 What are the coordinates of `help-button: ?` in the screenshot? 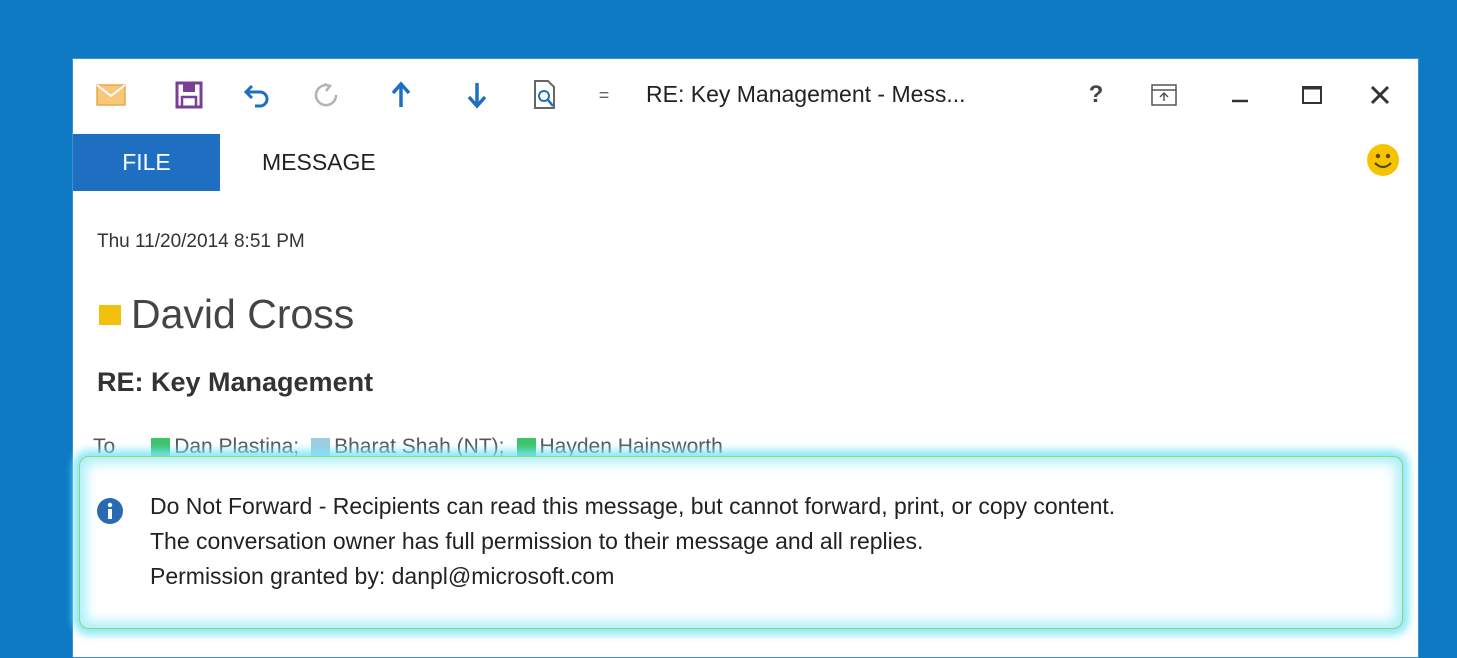 It's located at (1096, 95).